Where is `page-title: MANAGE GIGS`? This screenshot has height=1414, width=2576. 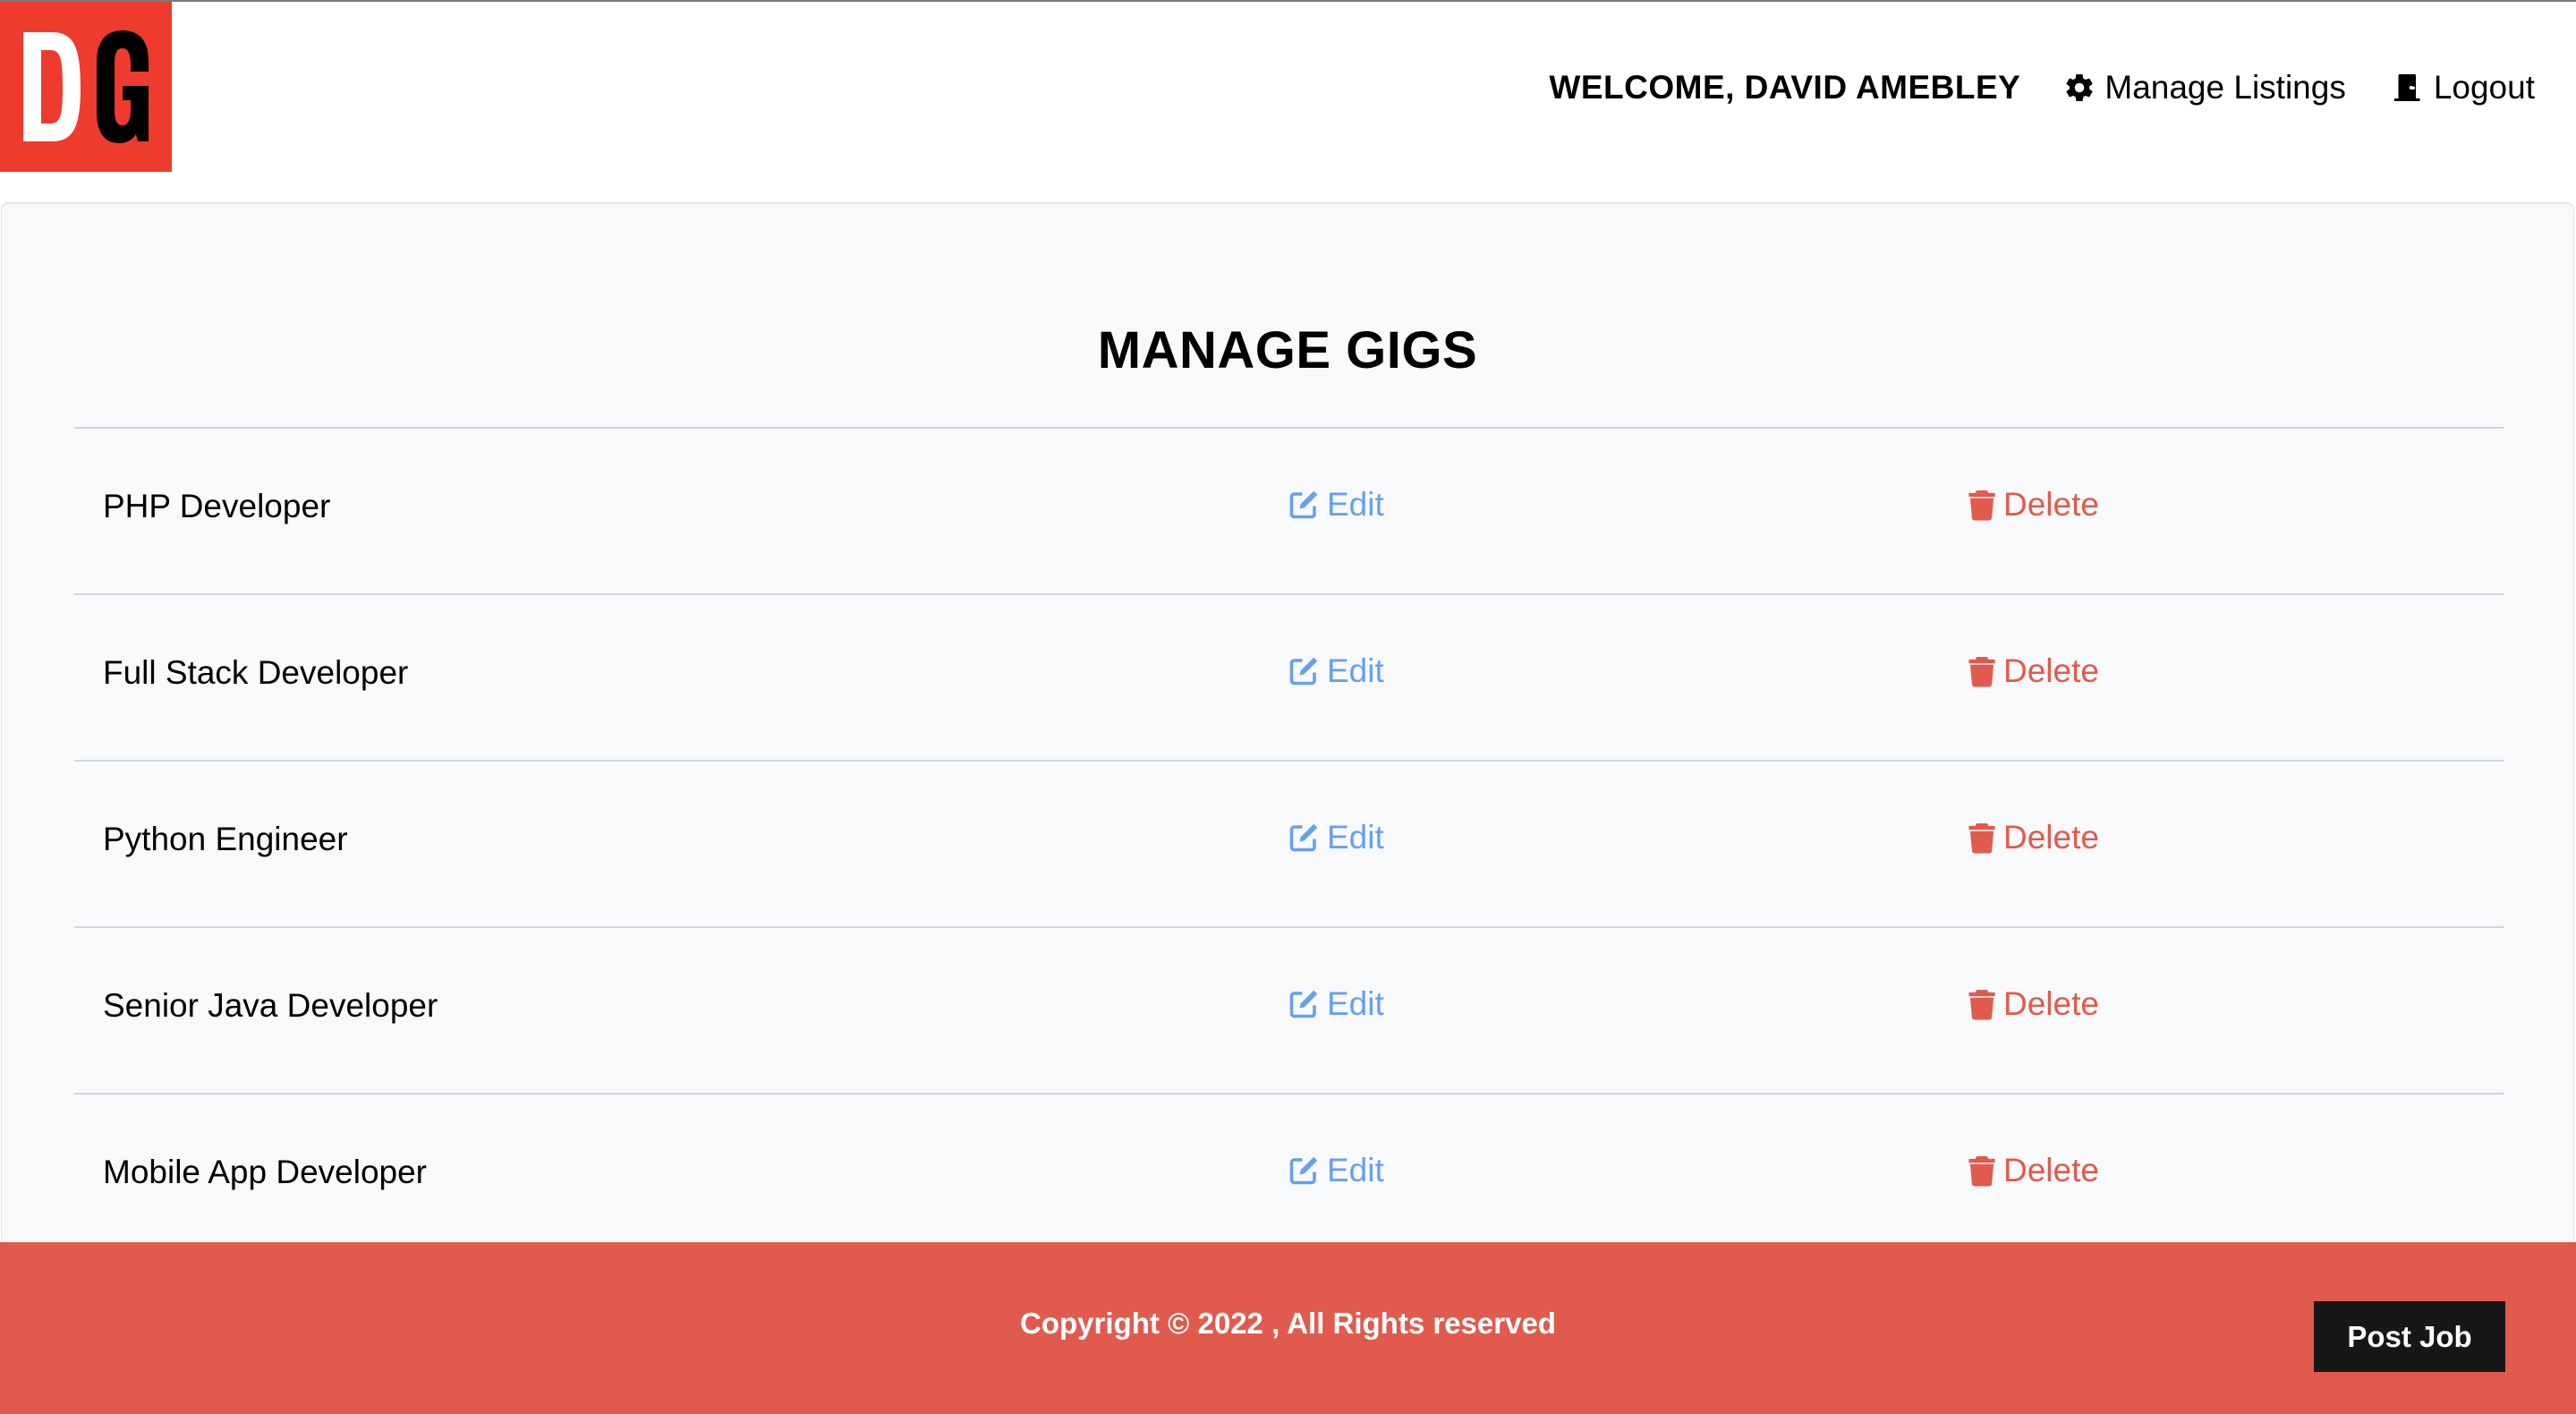 page-title: MANAGE GIGS is located at coordinates (1287, 350).